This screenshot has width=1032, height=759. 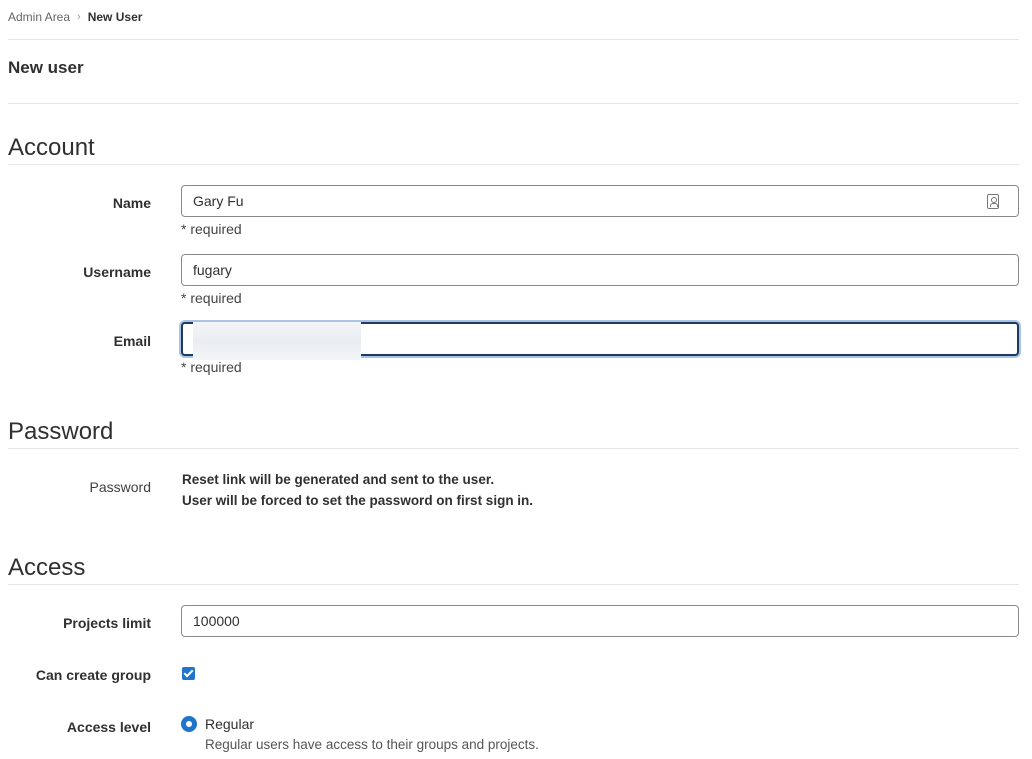 What do you see at coordinates (117, 272) in the screenshot?
I see `username-label: Username` at bounding box center [117, 272].